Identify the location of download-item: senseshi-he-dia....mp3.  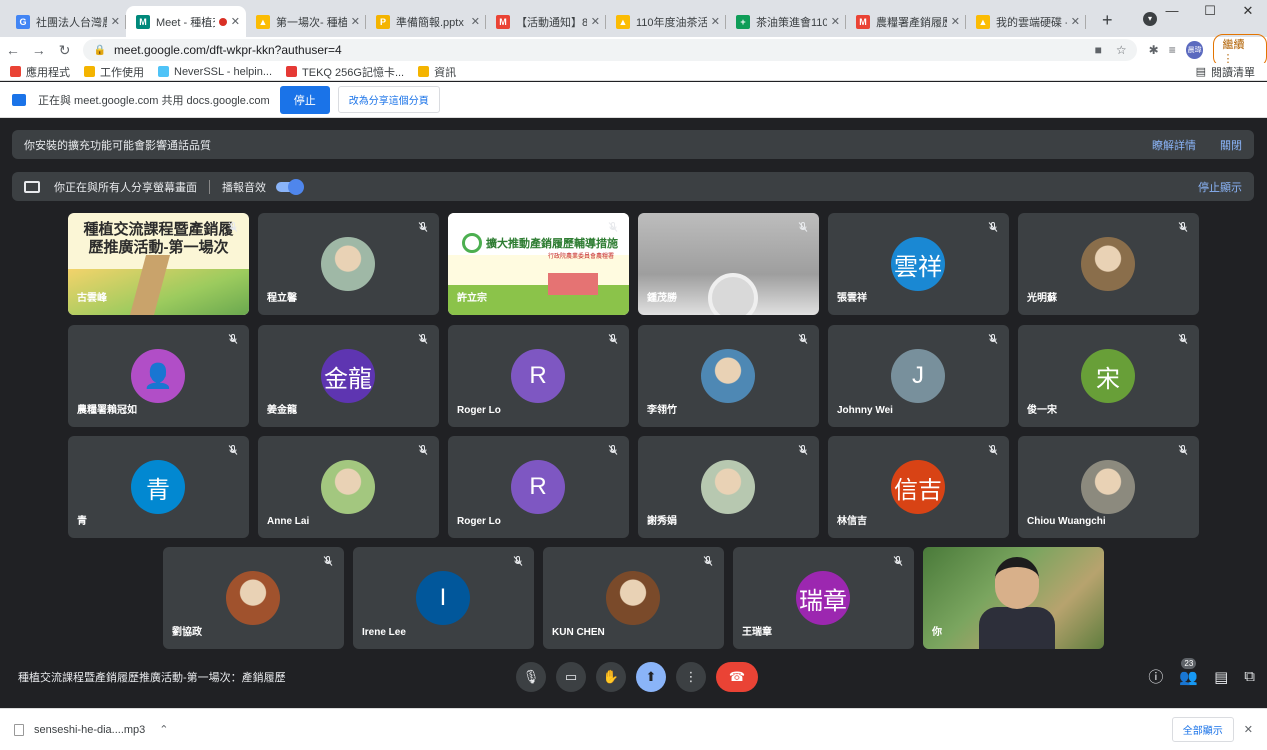
(89, 730).